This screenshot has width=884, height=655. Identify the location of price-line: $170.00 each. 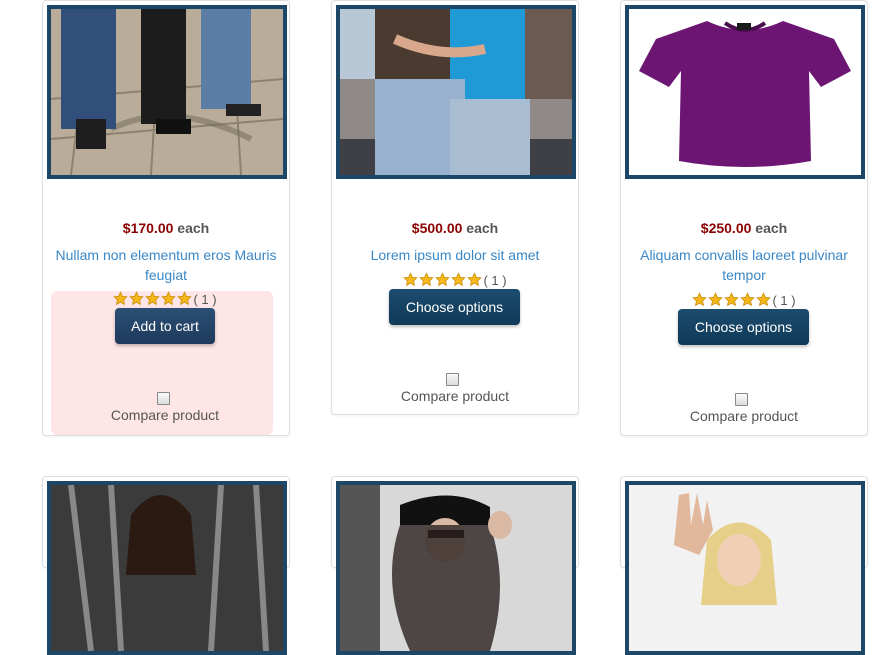
(166, 228).